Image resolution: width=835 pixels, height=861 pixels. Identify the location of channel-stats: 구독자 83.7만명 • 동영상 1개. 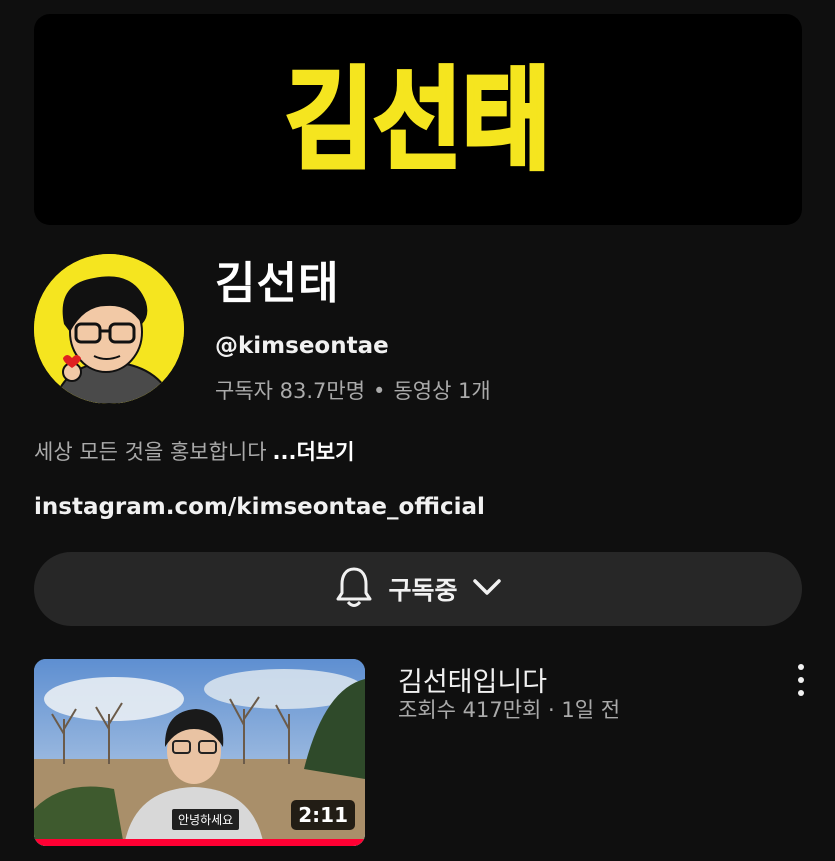
(353, 390).